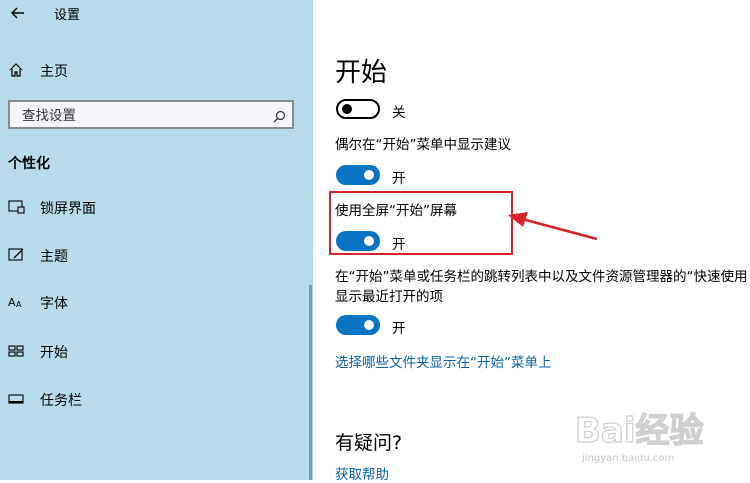  I want to click on option-label-suggestions: 偶尔在“开始”菜单中显示建议, so click(423, 145).